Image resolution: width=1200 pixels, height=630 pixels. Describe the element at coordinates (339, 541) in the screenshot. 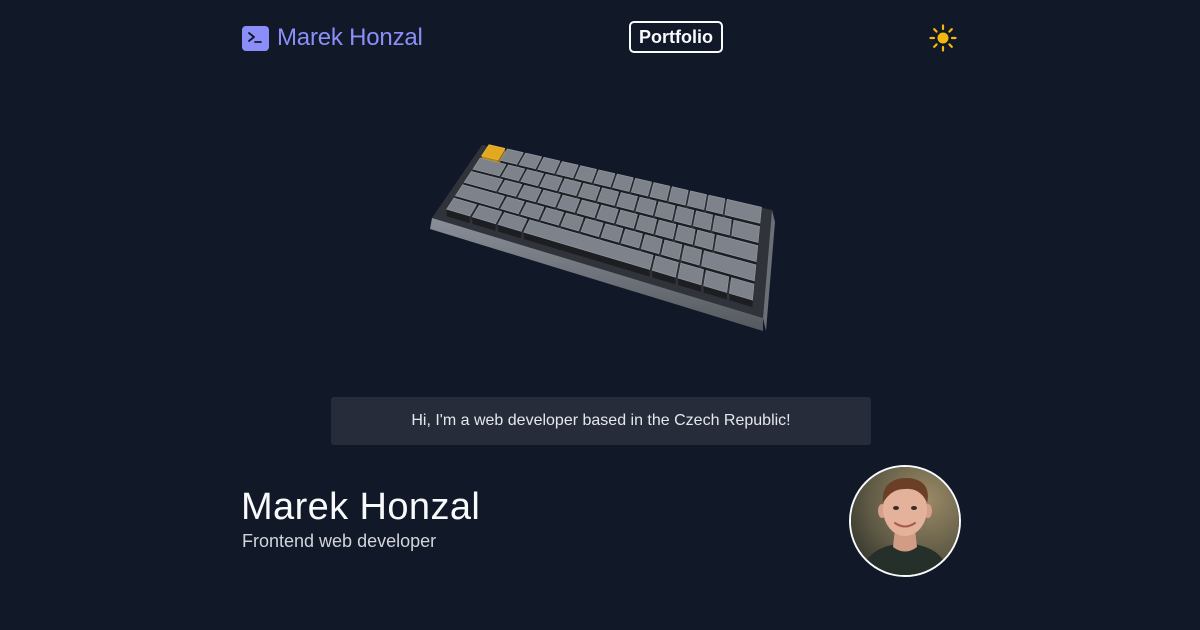

I see `profile-role: Frontend web developer` at that location.